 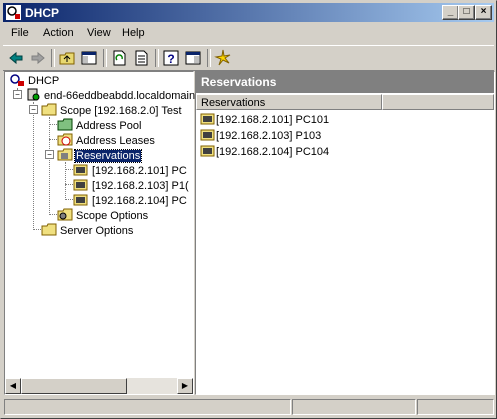 What do you see at coordinates (38, 58) in the screenshot?
I see `forward-icon` at bounding box center [38, 58].